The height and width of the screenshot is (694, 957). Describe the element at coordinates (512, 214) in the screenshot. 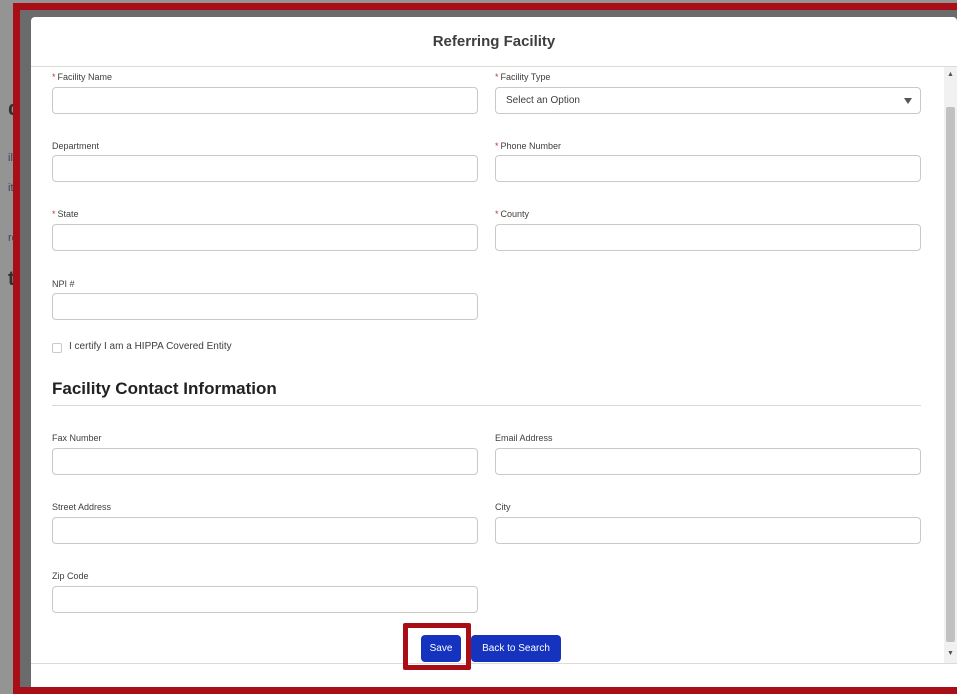

I see `county-label: * County` at that location.